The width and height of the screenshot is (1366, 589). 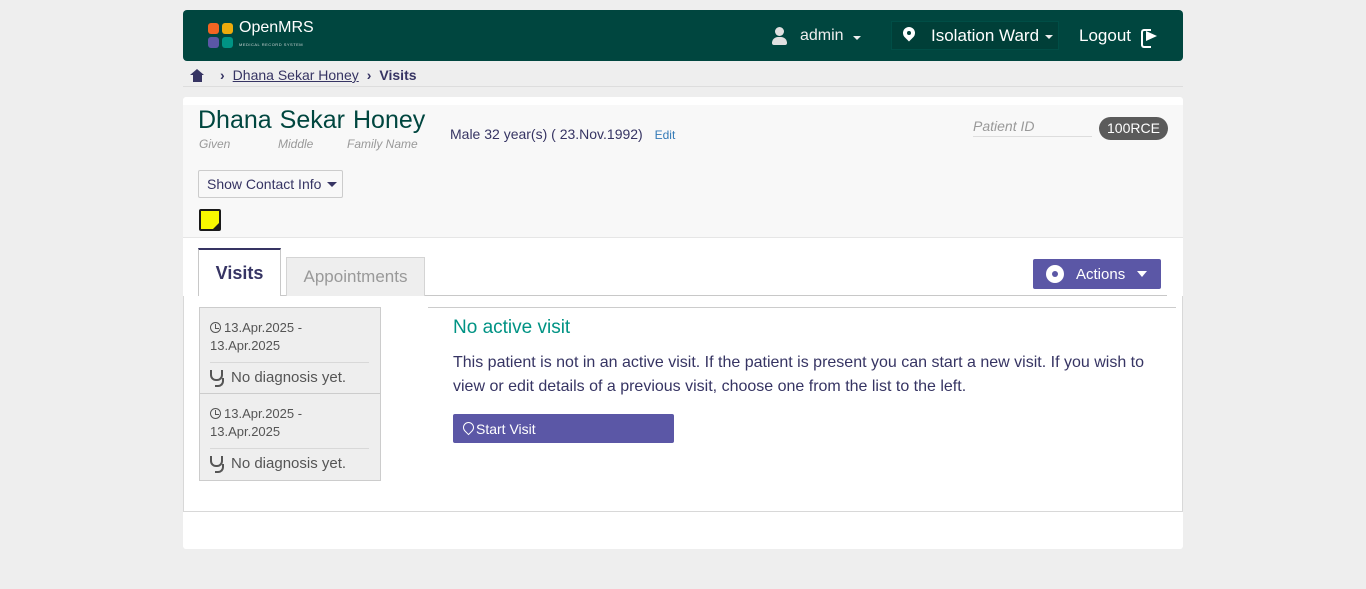 What do you see at coordinates (296, 144) in the screenshot?
I see `middle-label: Middle` at bounding box center [296, 144].